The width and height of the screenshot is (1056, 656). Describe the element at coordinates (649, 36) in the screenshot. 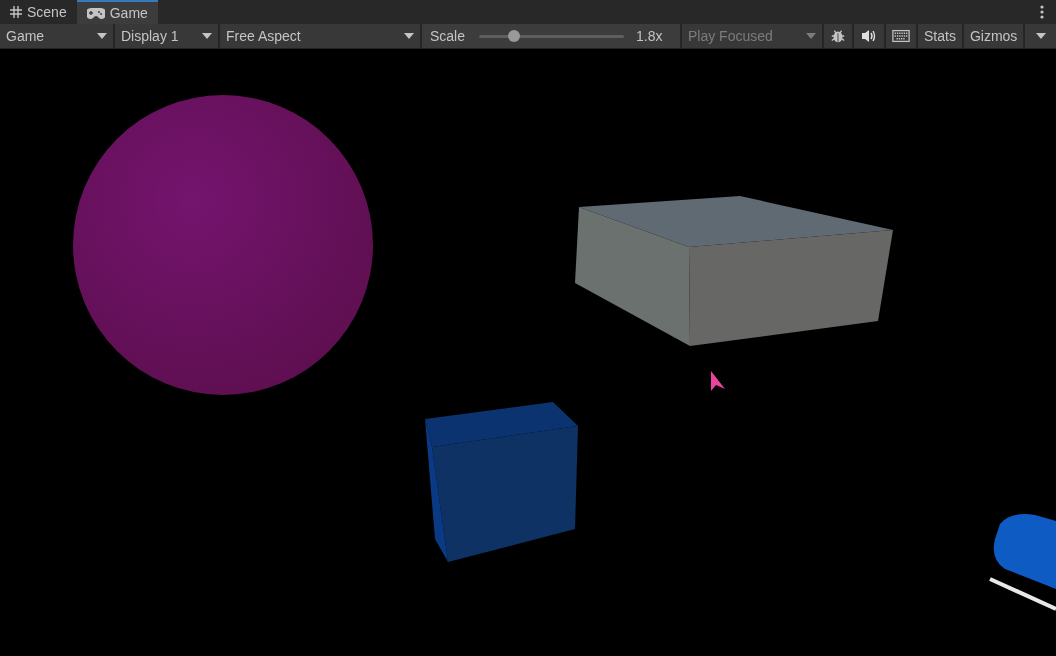

I see `scale-value: 1.8x` at that location.